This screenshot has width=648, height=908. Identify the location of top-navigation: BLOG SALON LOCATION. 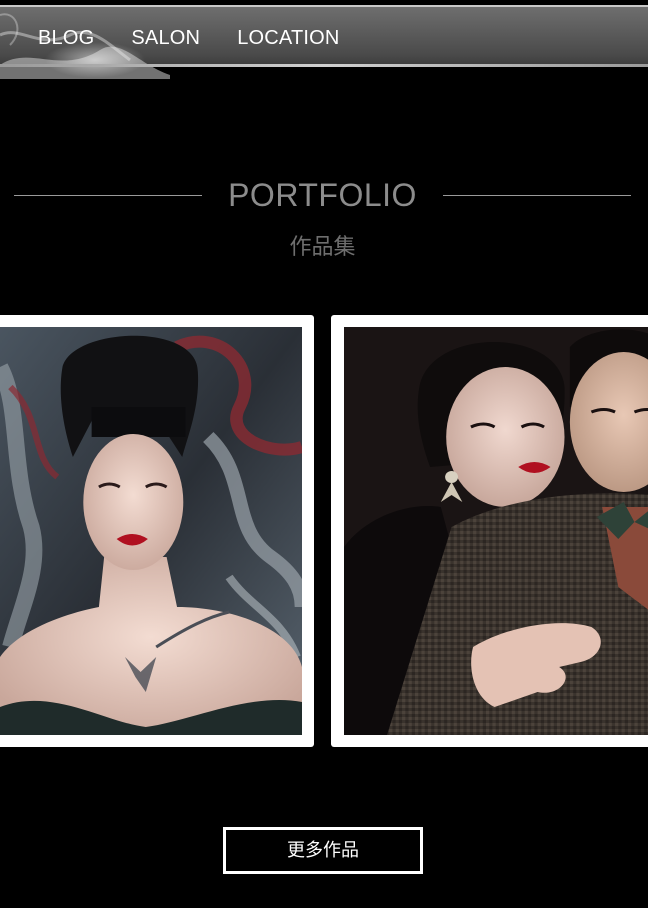
(324, 39).